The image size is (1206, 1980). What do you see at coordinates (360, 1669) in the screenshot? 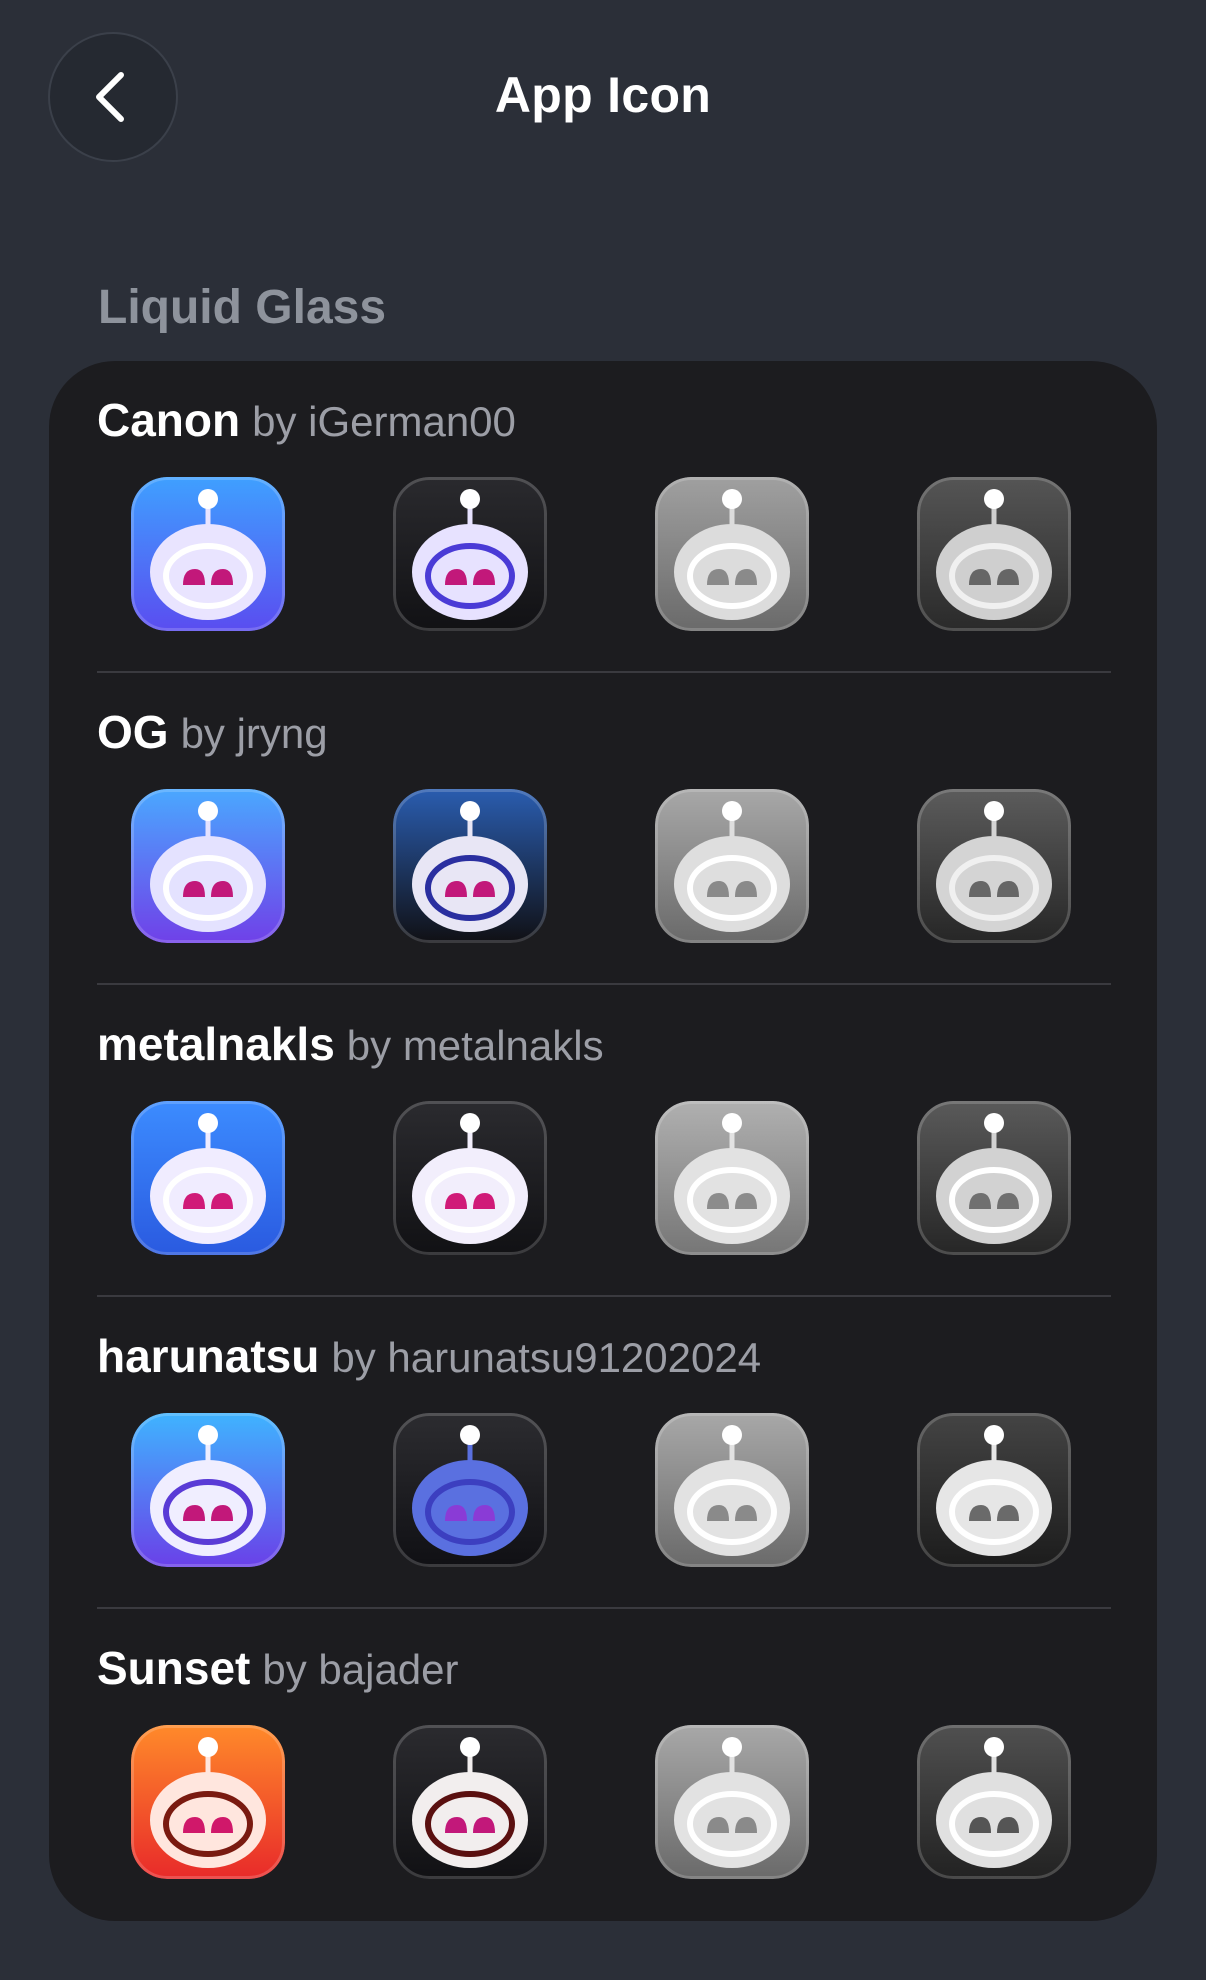
I see `row-author: by bajader` at bounding box center [360, 1669].